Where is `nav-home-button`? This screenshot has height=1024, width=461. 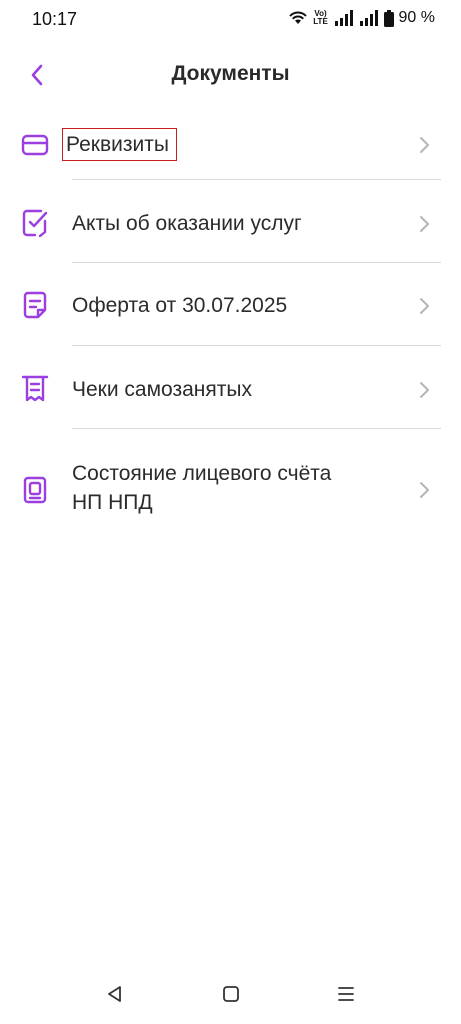 nav-home-button is located at coordinates (231, 994).